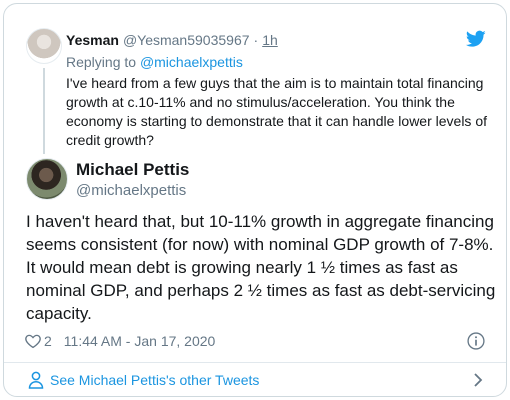 Image resolution: width=510 pixels, height=400 pixels. What do you see at coordinates (476, 39) in the screenshot?
I see `twitter-bird-icon` at bounding box center [476, 39].